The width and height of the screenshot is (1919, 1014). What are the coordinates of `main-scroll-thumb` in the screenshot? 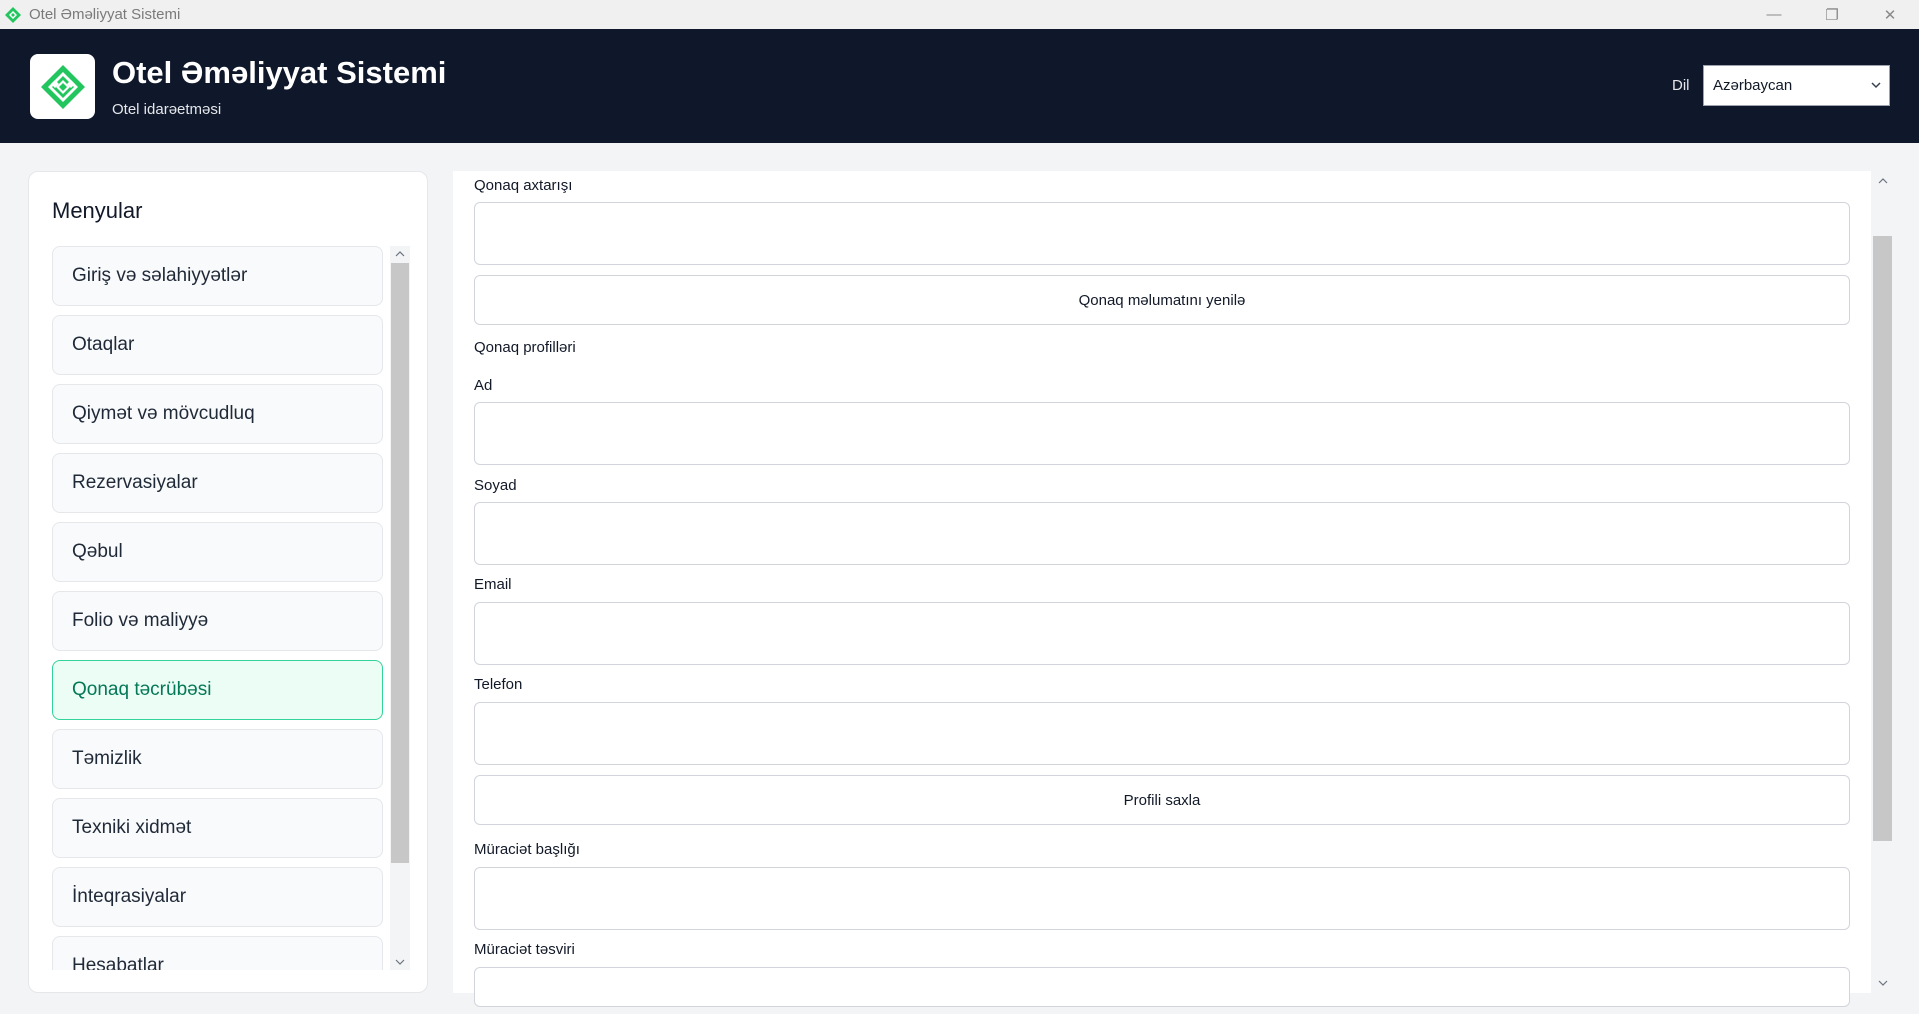 It's located at (1882, 538).